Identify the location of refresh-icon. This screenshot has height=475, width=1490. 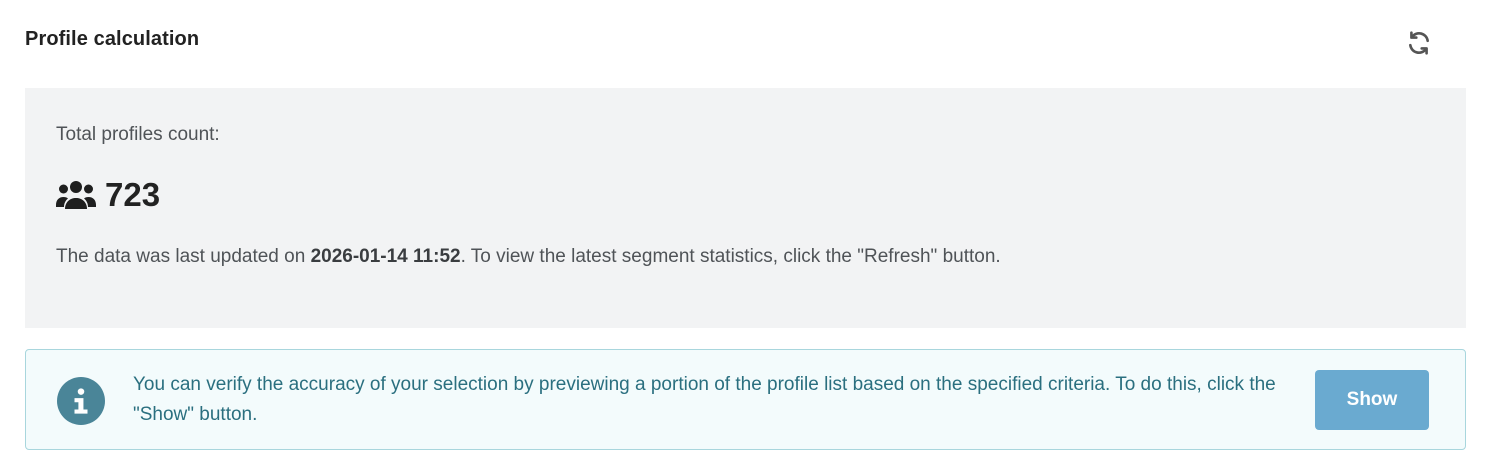
(1419, 43).